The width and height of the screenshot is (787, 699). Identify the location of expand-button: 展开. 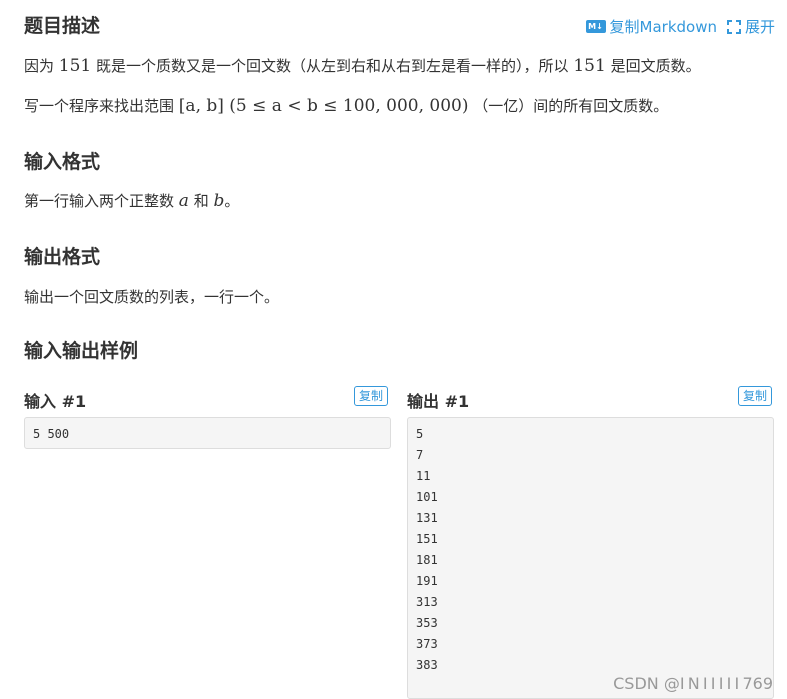
(750, 26).